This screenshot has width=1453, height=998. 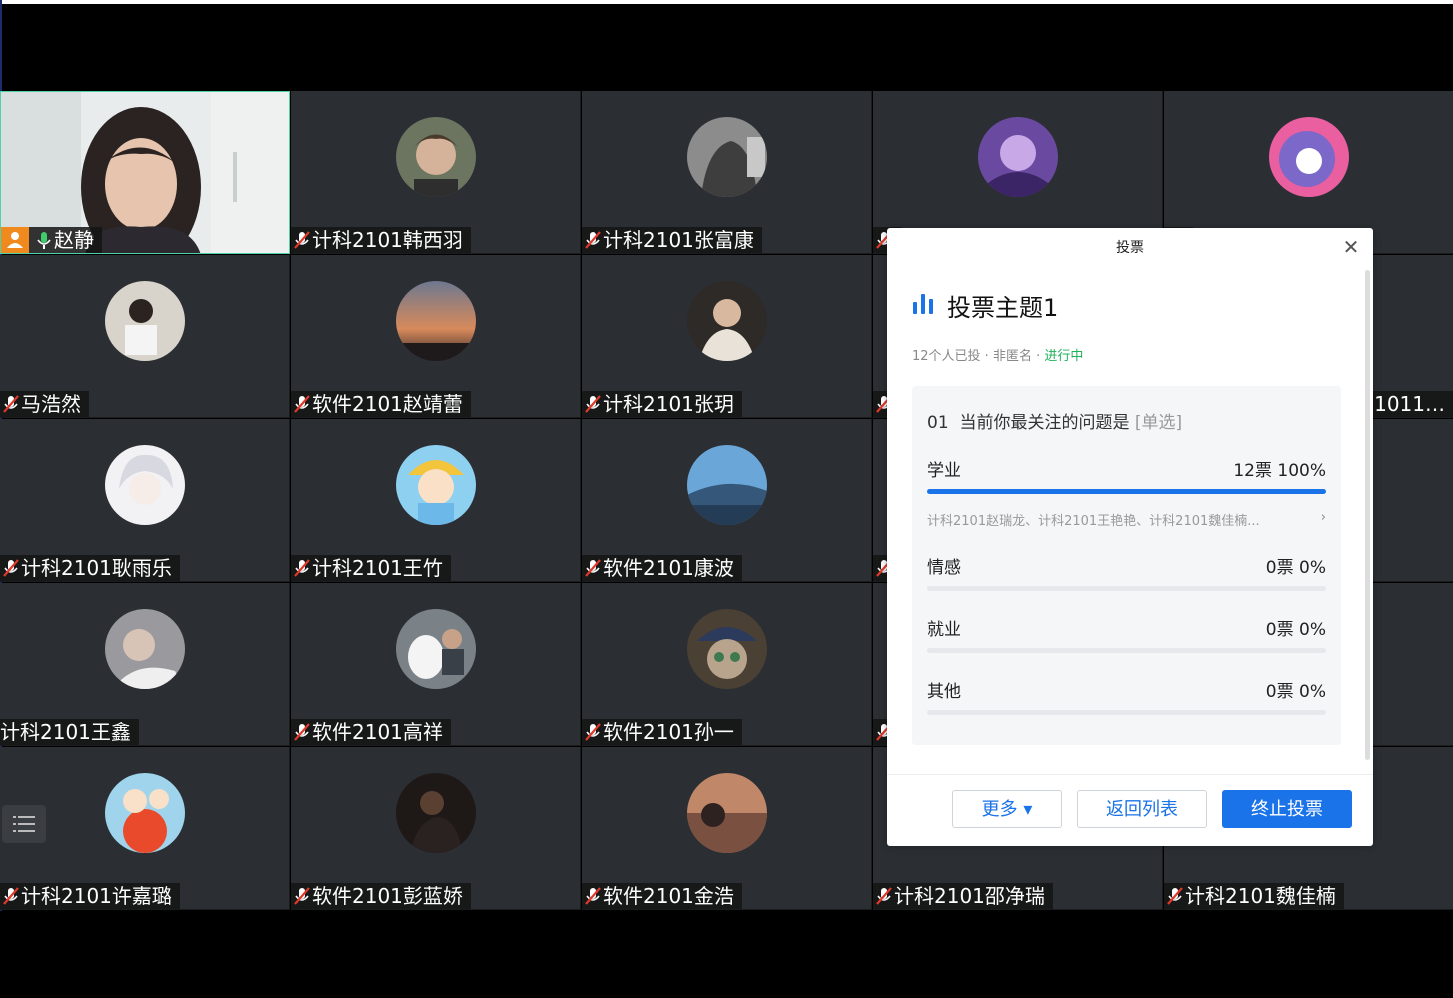 What do you see at coordinates (944, 630) in the screenshot?
I see `option-label: 就业` at bounding box center [944, 630].